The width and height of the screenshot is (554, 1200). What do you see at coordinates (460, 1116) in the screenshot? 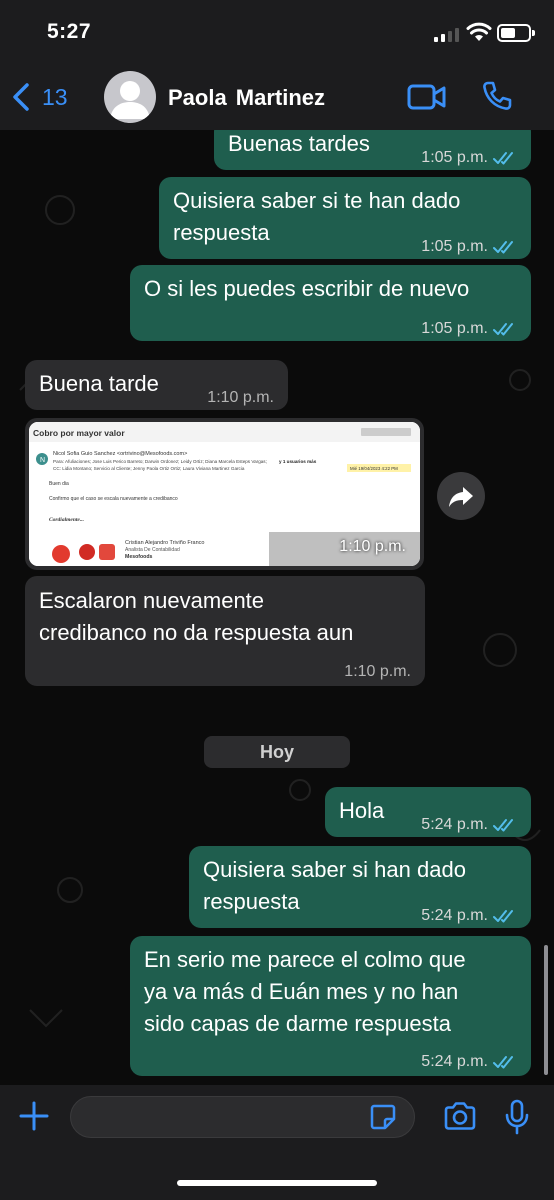
I see `camera-icon` at bounding box center [460, 1116].